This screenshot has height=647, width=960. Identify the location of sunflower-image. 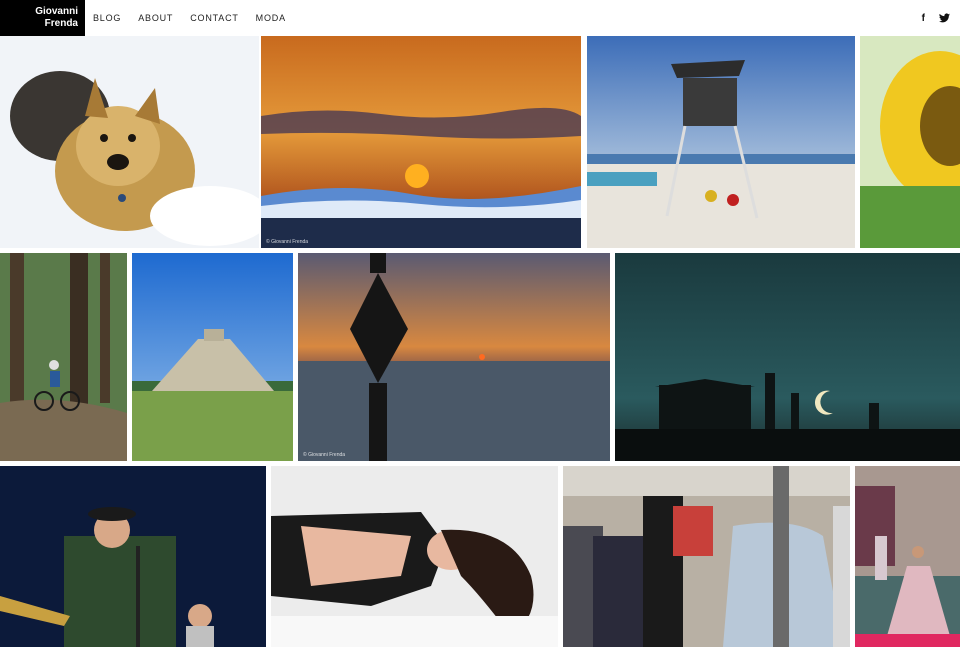
(910, 142).